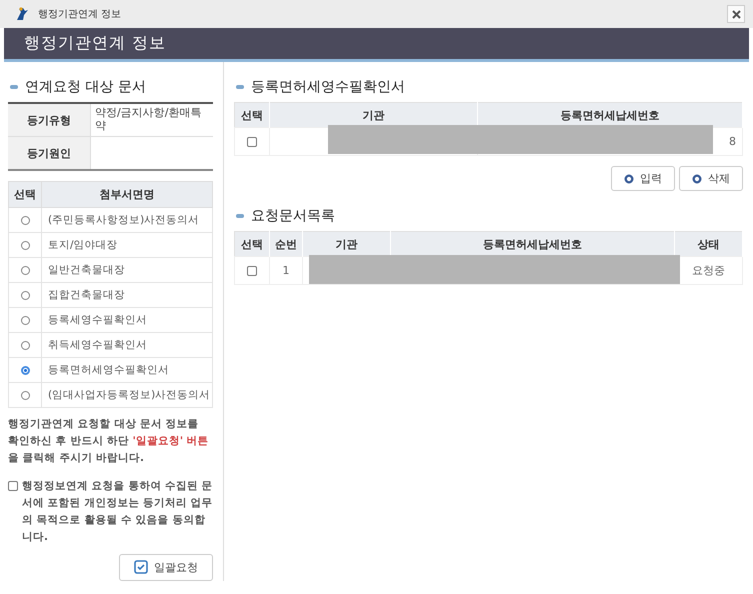 The image size is (753, 594). What do you see at coordinates (151, 119) in the screenshot?
I see `table-cell: 약정/금지사항/환매특약` at bounding box center [151, 119].